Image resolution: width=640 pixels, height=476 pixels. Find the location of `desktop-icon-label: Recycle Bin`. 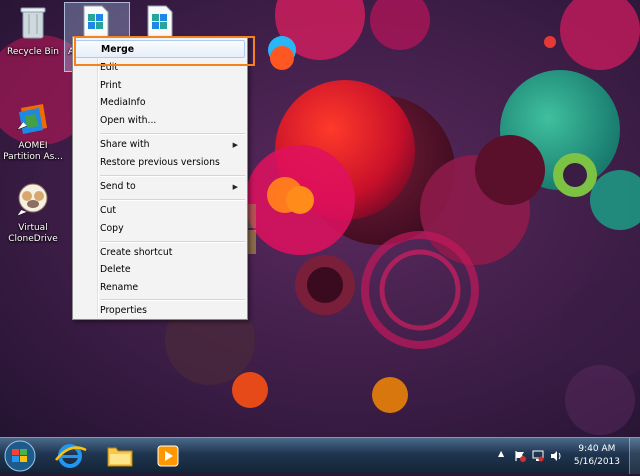

desktop-icon-label: Recycle Bin is located at coordinates (33, 52).